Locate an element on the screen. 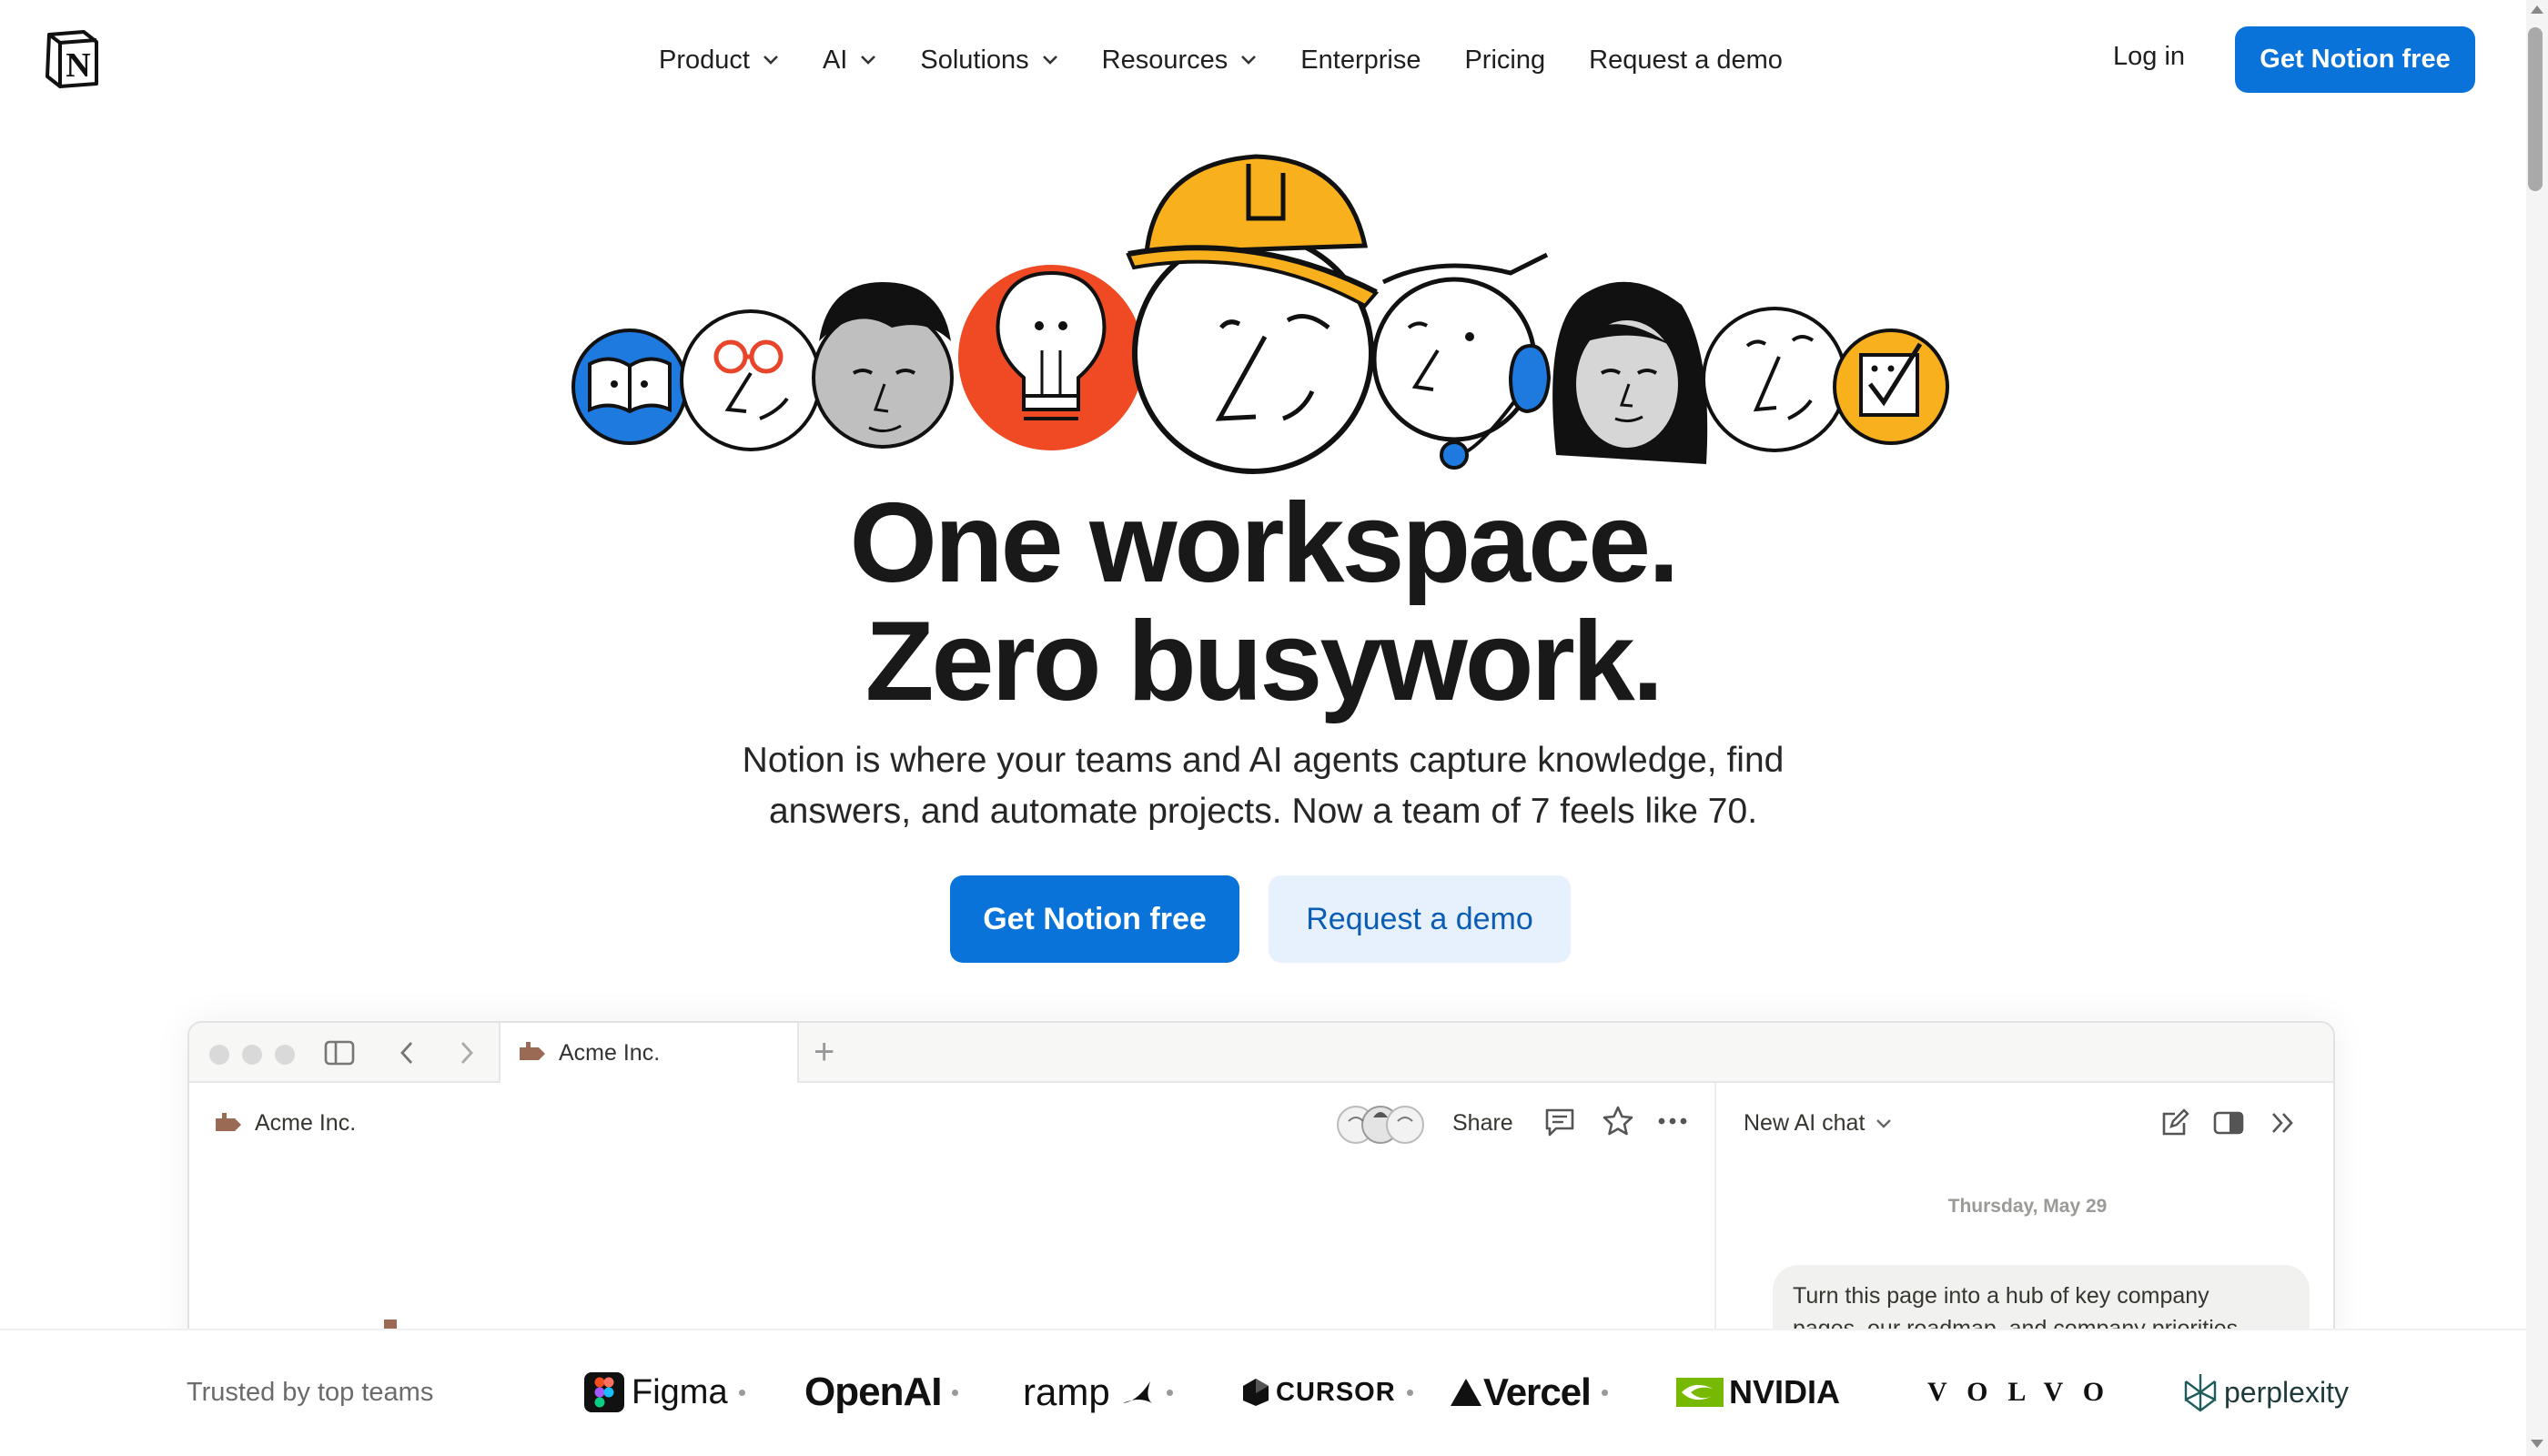 The height and width of the screenshot is (1456, 2548). scroll-down-arrow-icon is located at coordinates (2537, 1444).